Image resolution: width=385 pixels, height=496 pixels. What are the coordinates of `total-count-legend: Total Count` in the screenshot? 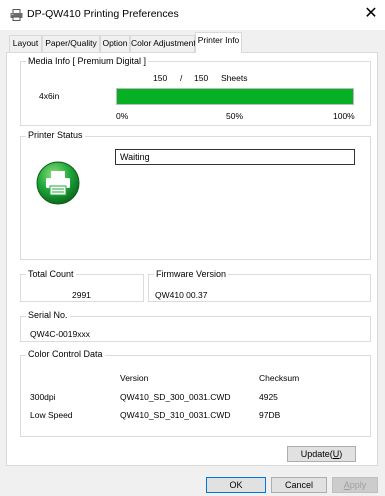 It's located at (51, 274).